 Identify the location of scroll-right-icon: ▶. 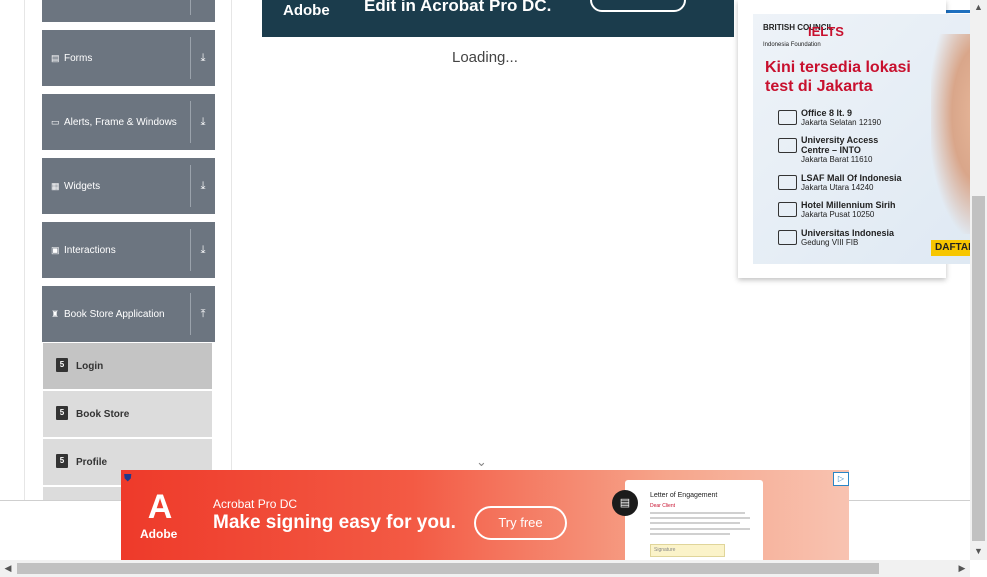
(962, 568).